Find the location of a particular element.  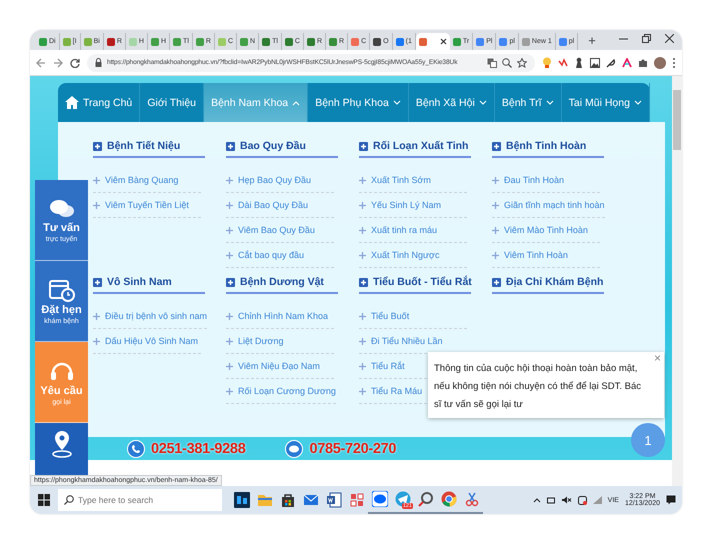

envelope-icon is located at coordinates (310, 500).